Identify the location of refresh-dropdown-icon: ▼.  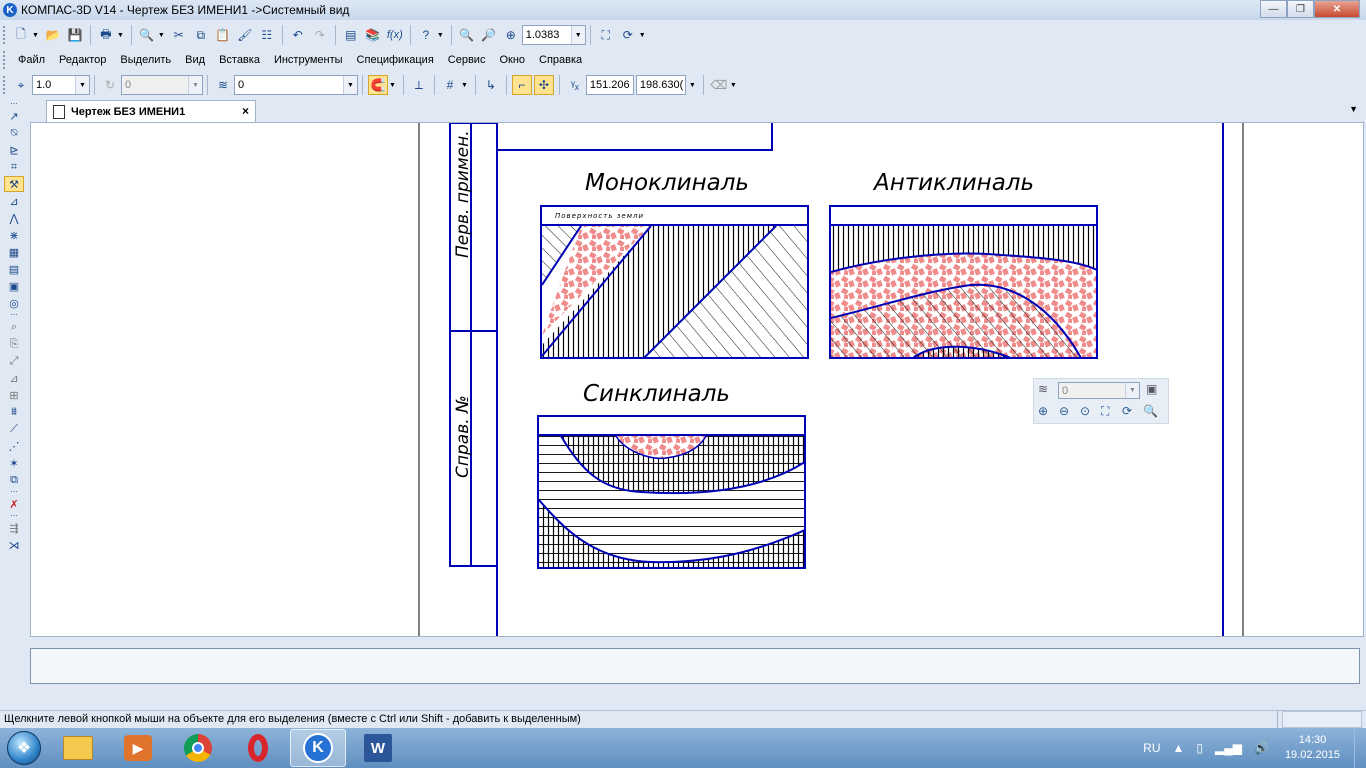
(642, 35).